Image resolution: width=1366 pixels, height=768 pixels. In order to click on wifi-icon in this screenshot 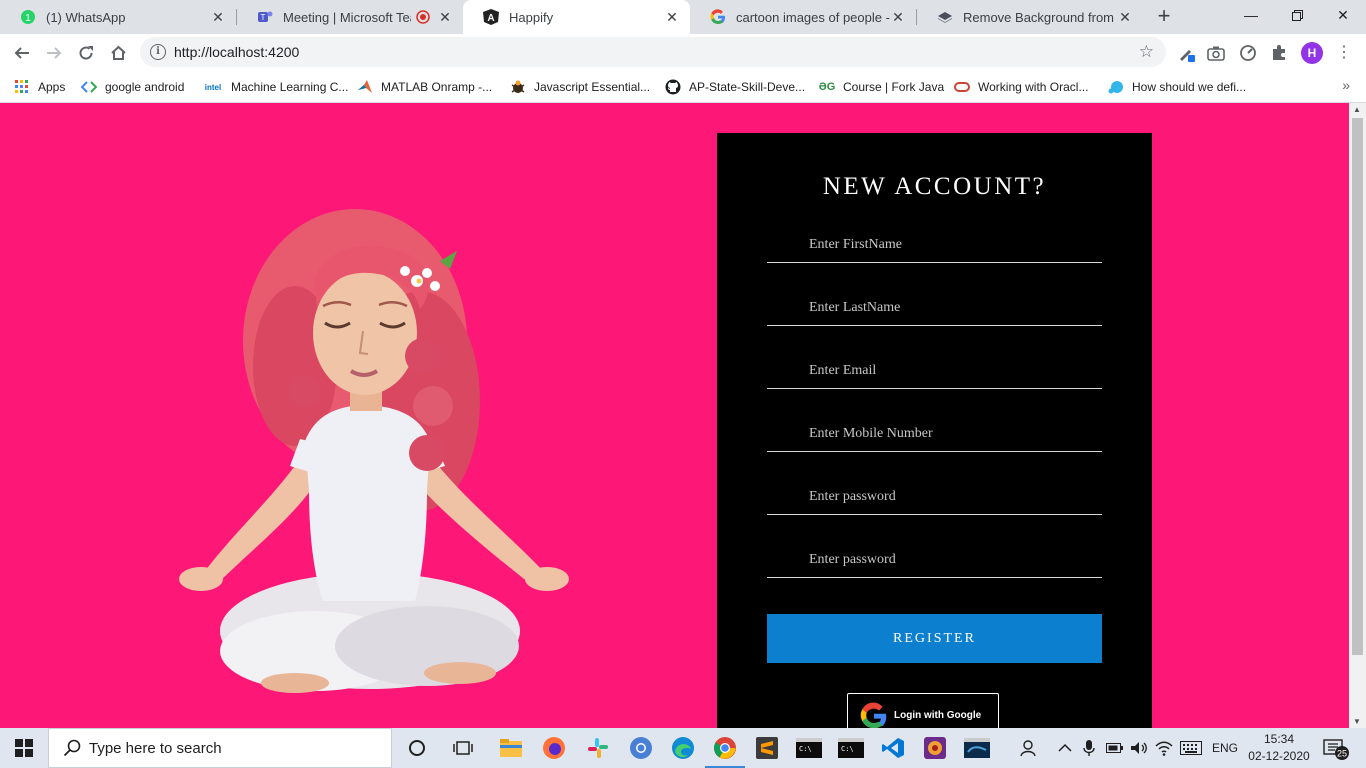, I will do `click(1164, 748)`.